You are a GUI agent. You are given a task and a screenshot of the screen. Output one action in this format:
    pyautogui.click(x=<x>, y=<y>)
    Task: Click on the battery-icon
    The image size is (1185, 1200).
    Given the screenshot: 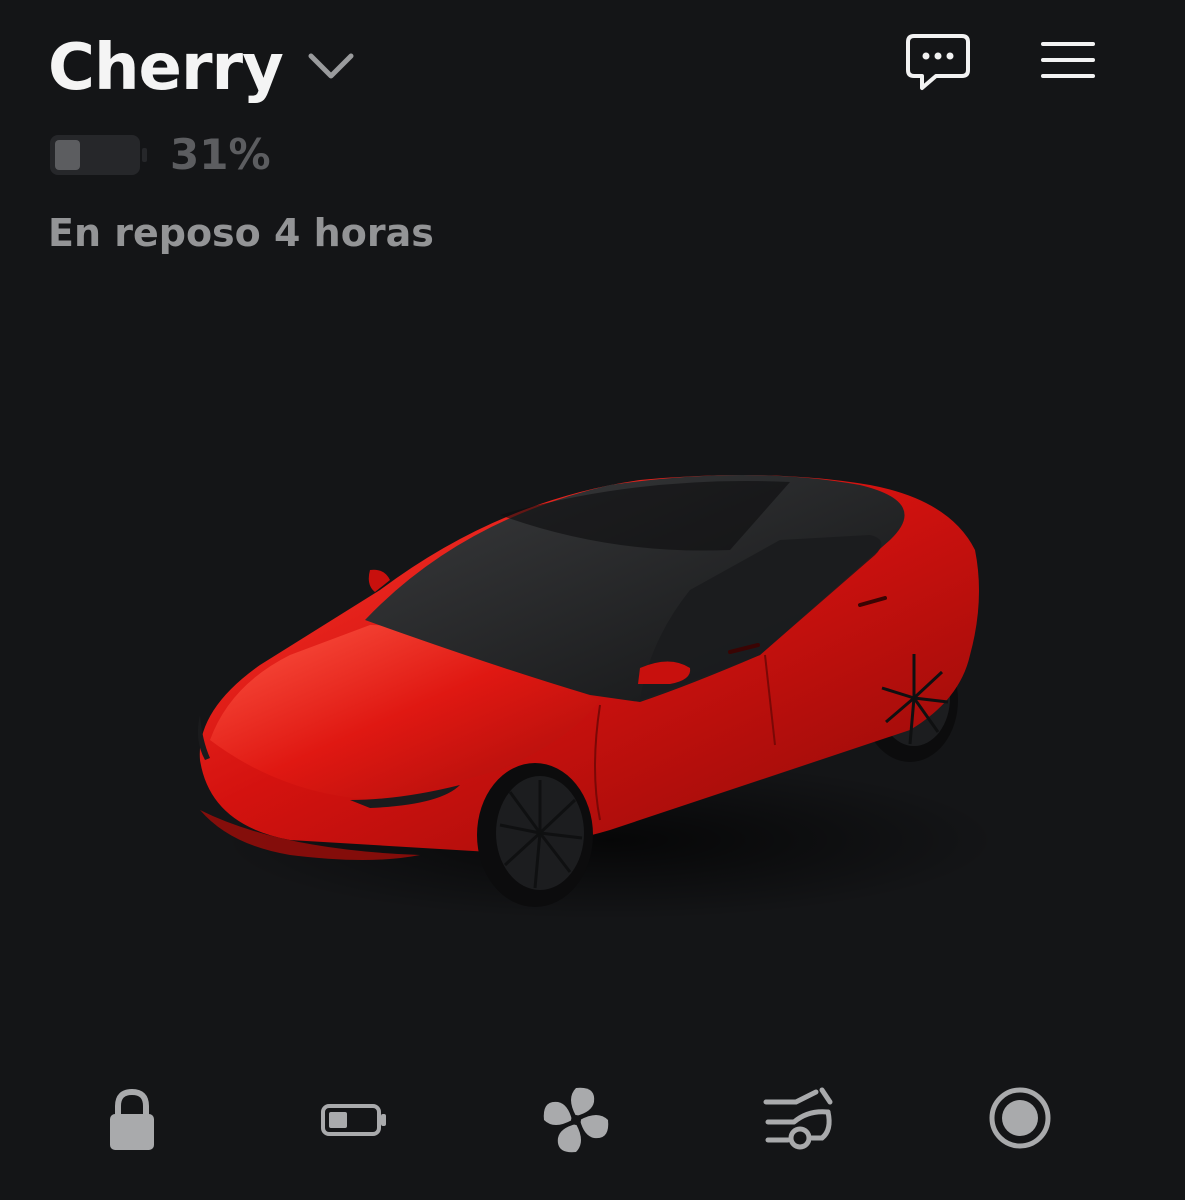 What is the action you would take?
    pyautogui.click(x=354, y=1120)
    